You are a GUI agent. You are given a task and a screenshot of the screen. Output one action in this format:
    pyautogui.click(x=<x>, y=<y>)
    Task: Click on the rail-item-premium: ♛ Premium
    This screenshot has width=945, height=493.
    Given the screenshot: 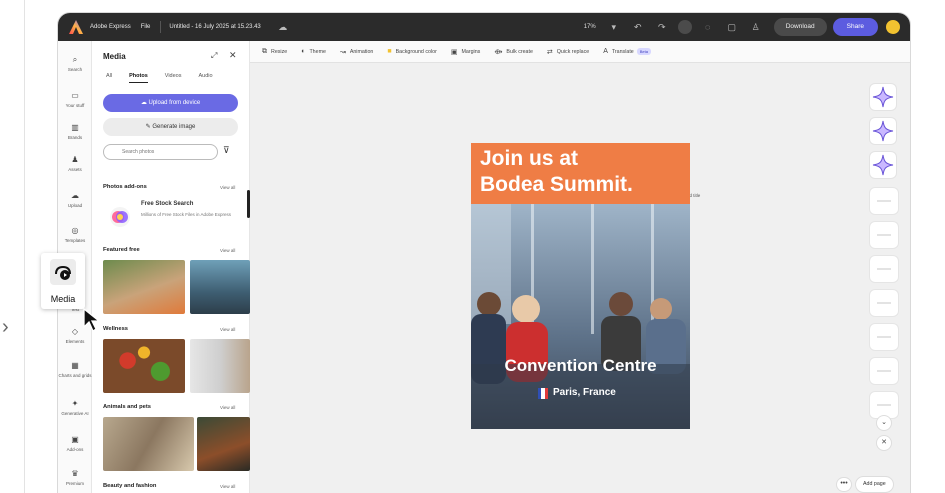 What is the action you would take?
    pyautogui.click(x=75, y=477)
    